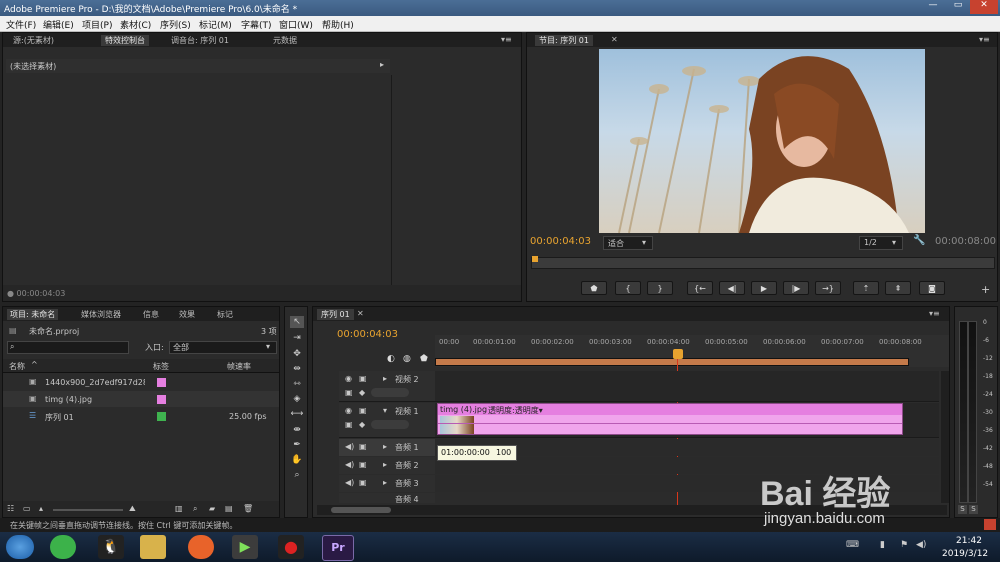  What do you see at coordinates (68, 347) in the screenshot?
I see `project-search-input: ⌕` at bounding box center [68, 347].